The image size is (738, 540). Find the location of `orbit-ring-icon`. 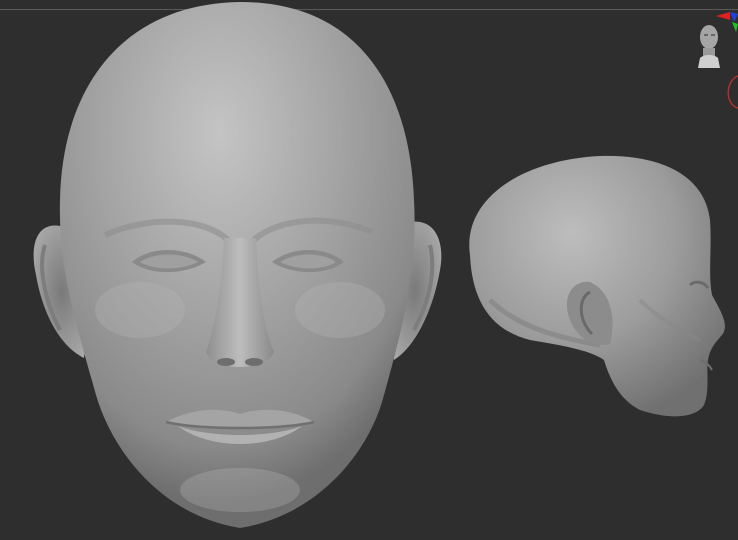

orbit-ring-icon is located at coordinates (731, 92).